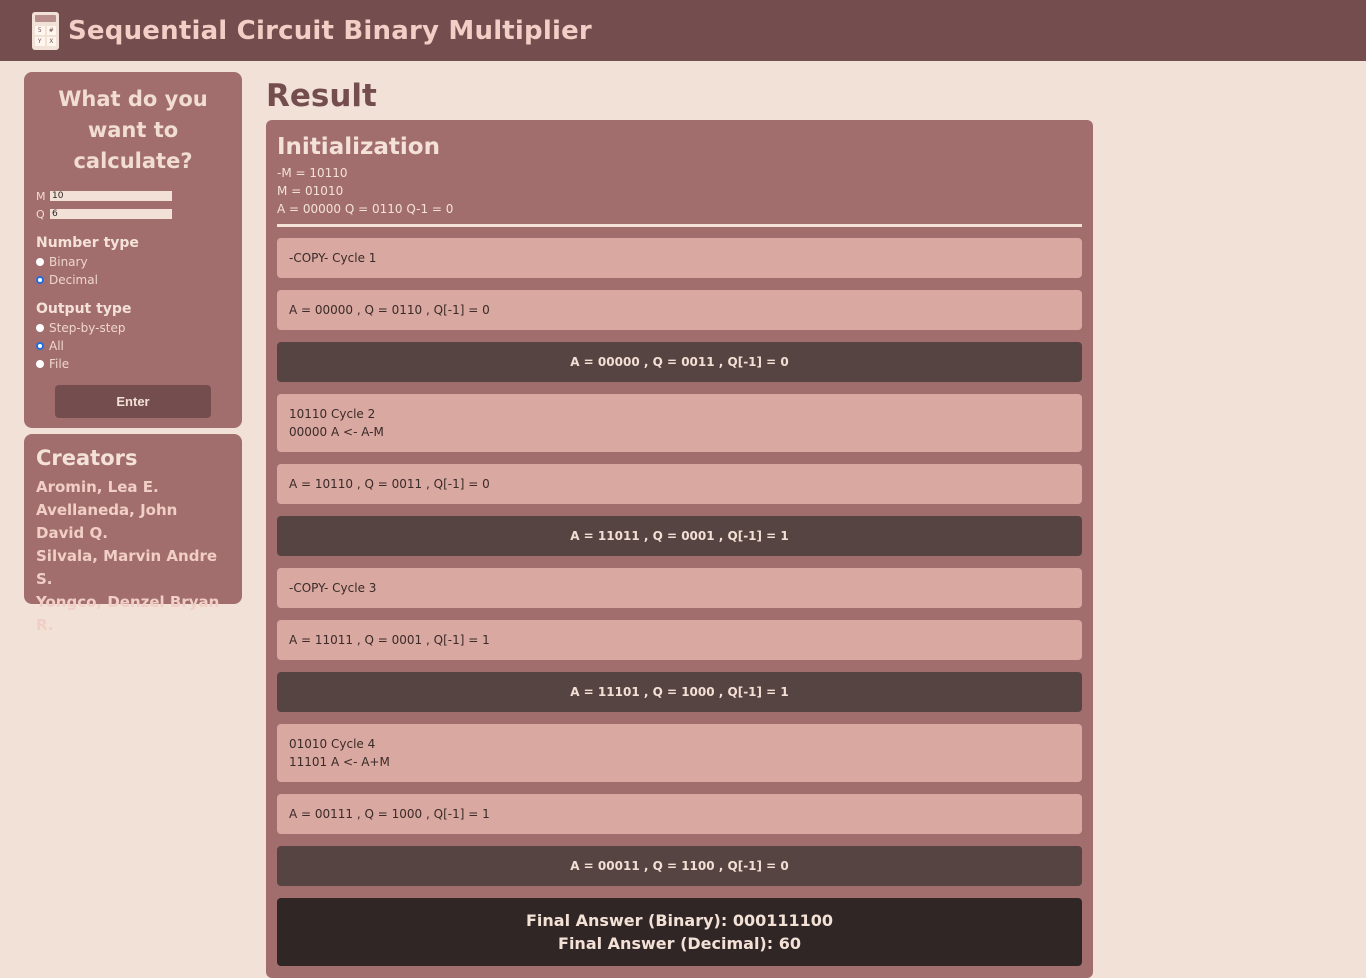  Describe the element at coordinates (679, 484) in the screenshot. I see `step-card: A = 10110 , Q = 0011 , Q[-1] = 0` at that location.